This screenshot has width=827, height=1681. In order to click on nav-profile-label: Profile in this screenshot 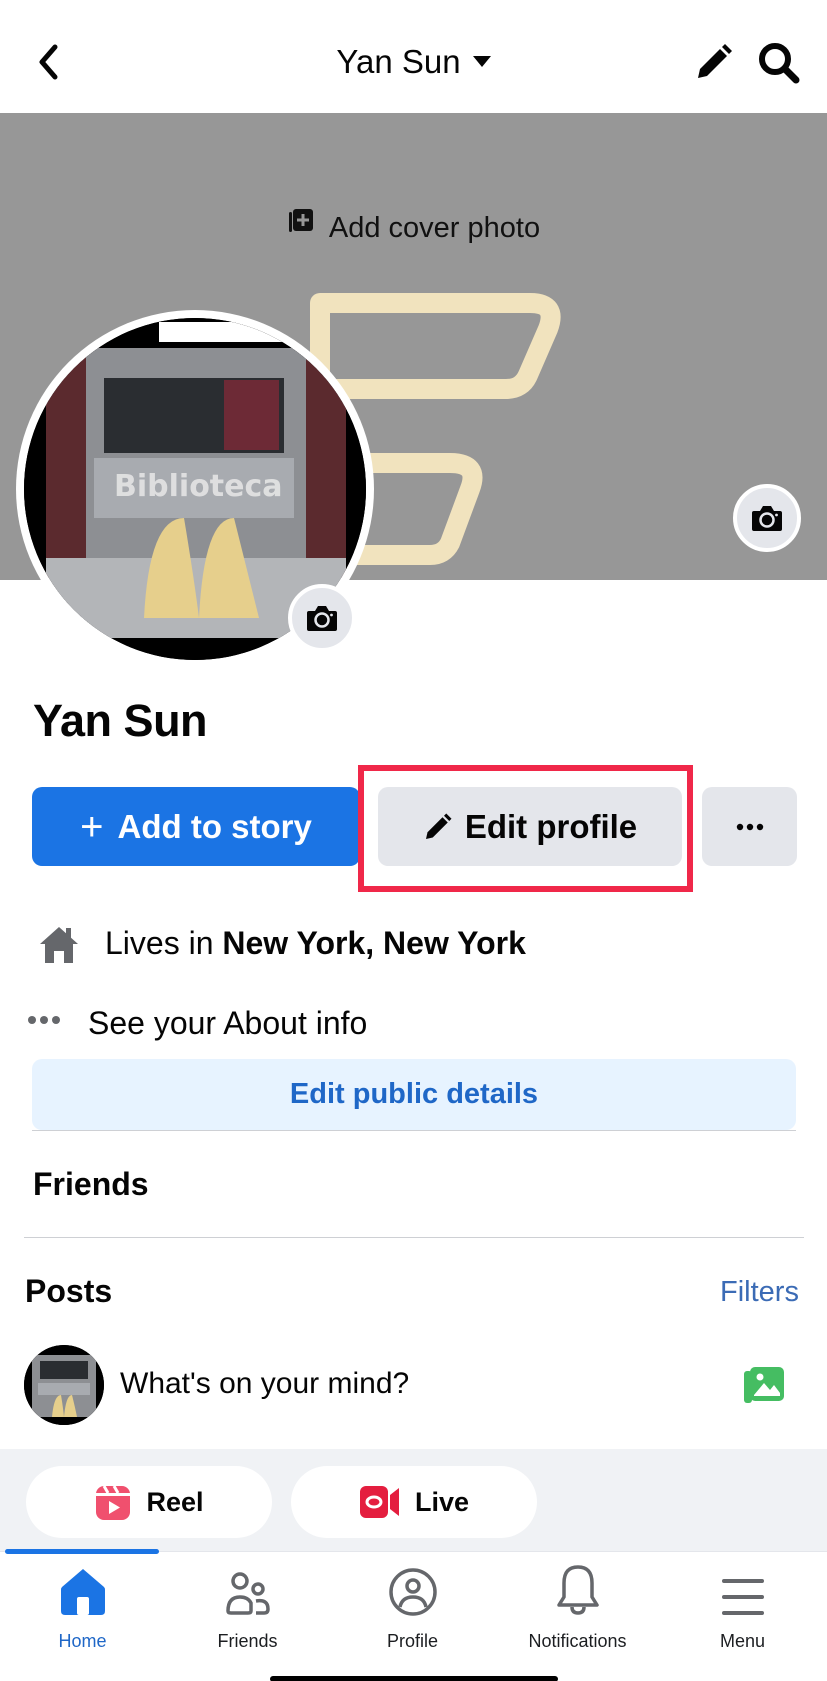, I will do `click(412, 1641)`.